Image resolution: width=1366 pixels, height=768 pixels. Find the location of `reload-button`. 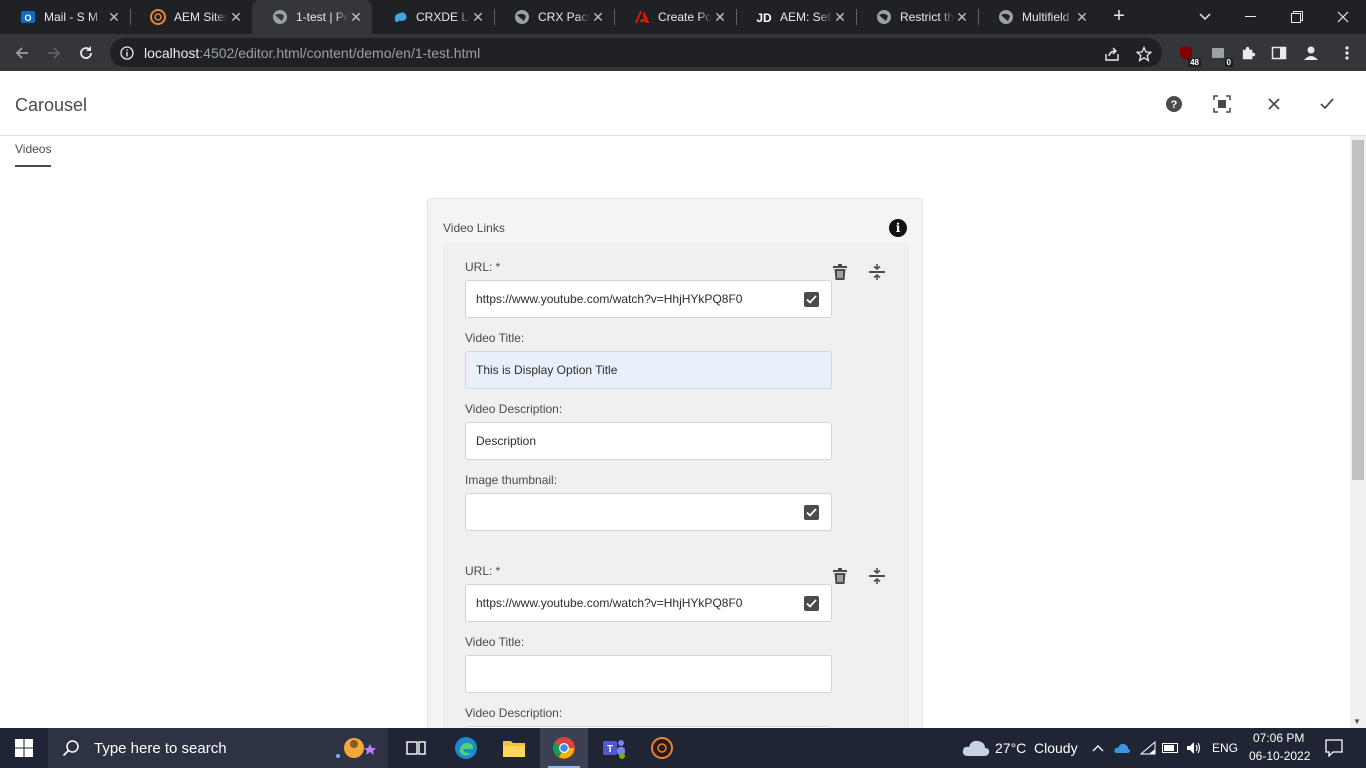

reload-button is located at coordinates (86, 53).